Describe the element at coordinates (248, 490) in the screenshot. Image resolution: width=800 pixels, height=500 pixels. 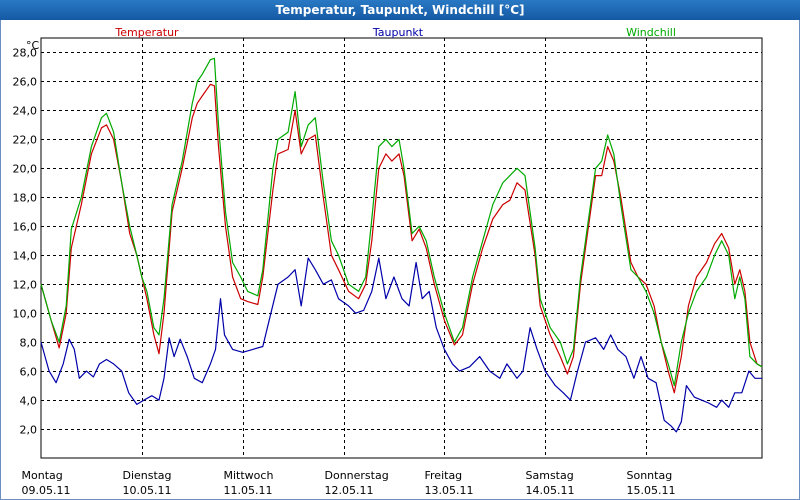
I see `x-tick-date: 11.05.11` at that location.